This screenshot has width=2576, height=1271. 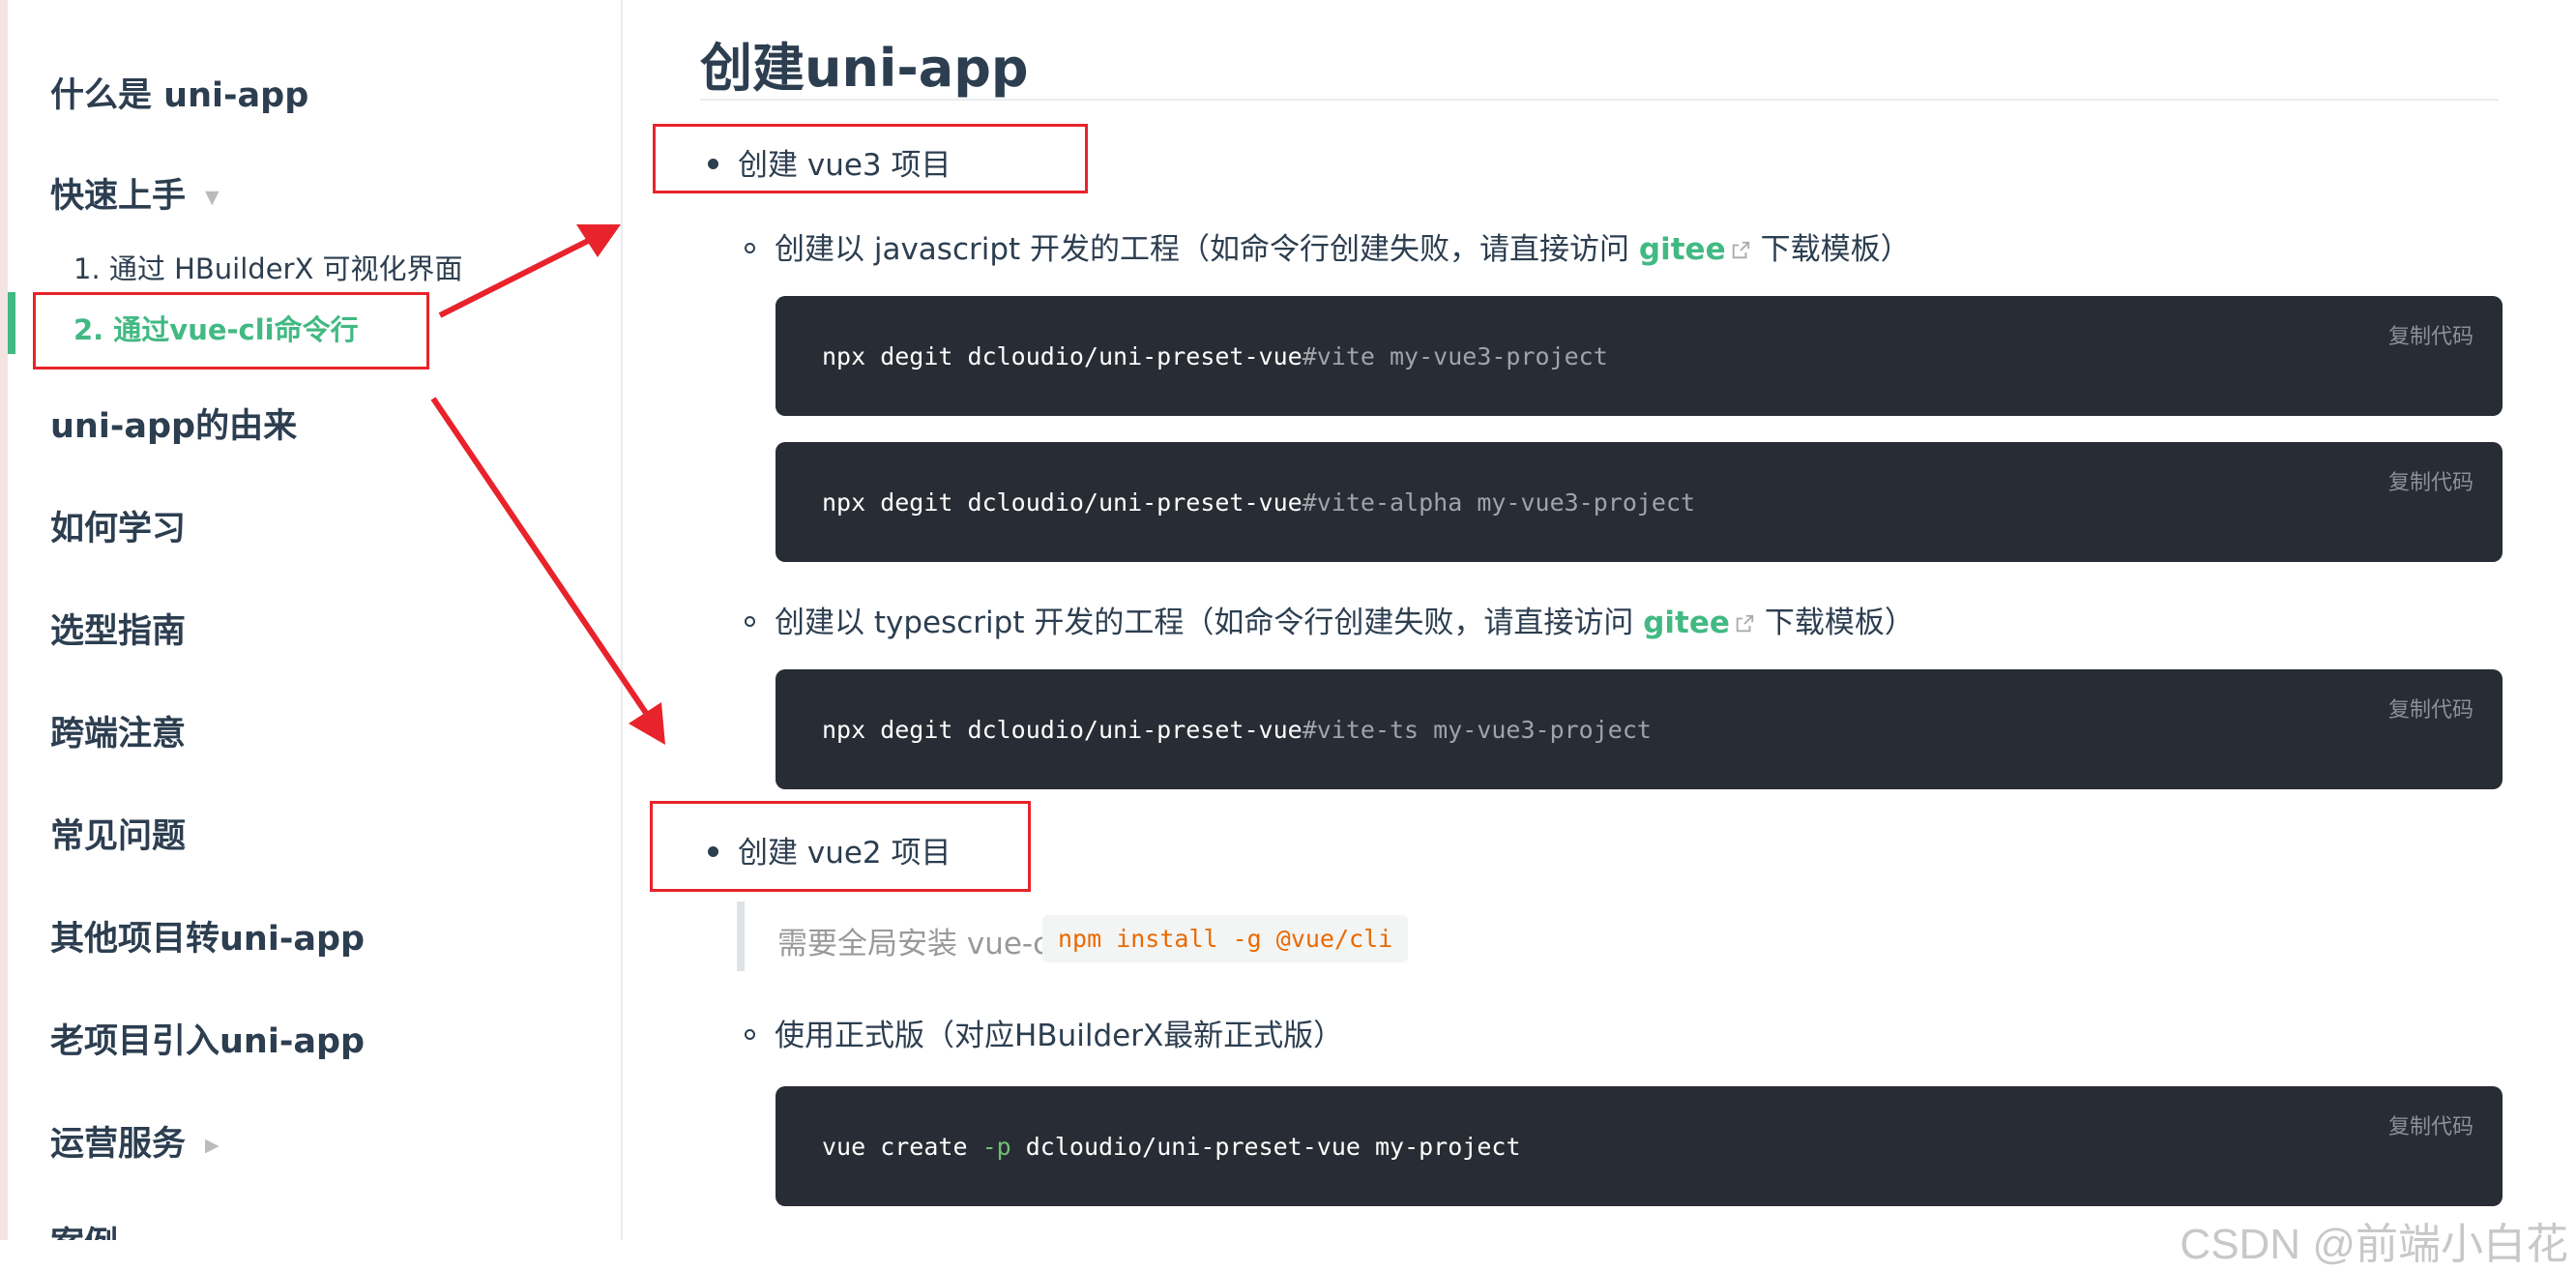 What do you see at coordinates (922, 944) in the screenshot?
I see `tip-text: 需要全局安装 vue-cli` at bounding box center [922, 944].